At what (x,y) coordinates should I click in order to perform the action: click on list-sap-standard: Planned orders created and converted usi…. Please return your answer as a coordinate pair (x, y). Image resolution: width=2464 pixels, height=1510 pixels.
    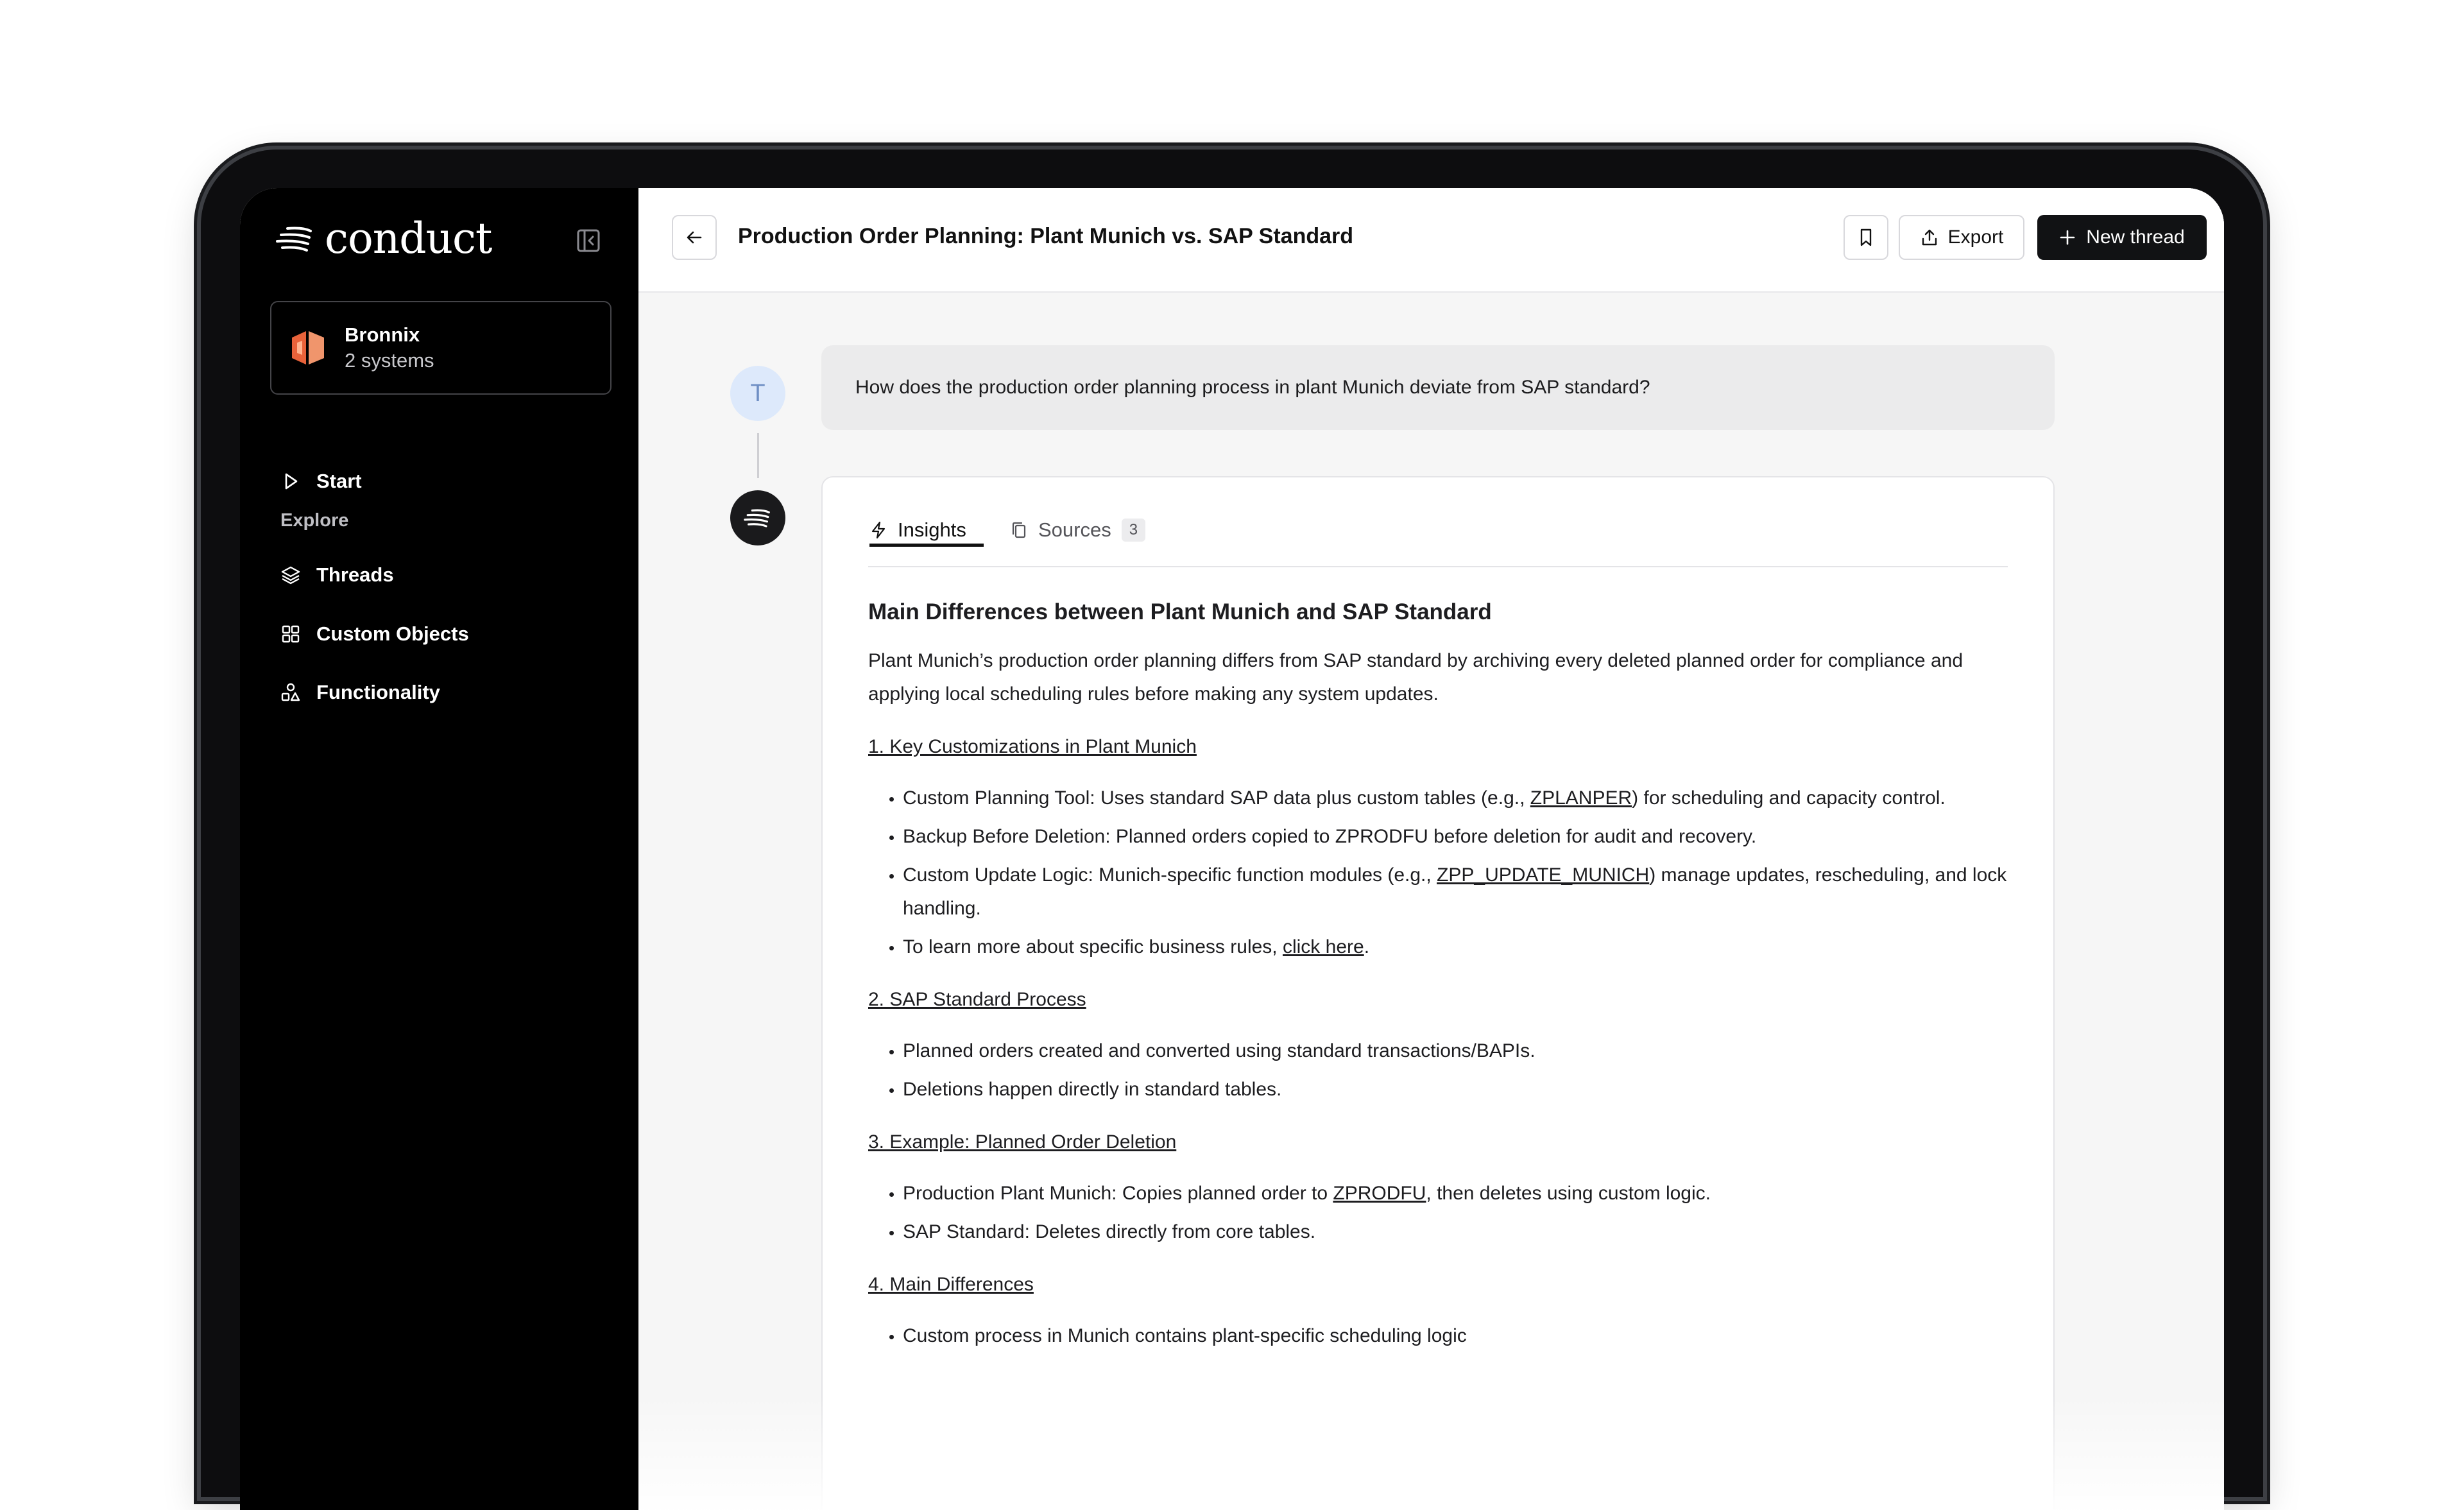
    Looking at the image, I should click on (1438, 1070).